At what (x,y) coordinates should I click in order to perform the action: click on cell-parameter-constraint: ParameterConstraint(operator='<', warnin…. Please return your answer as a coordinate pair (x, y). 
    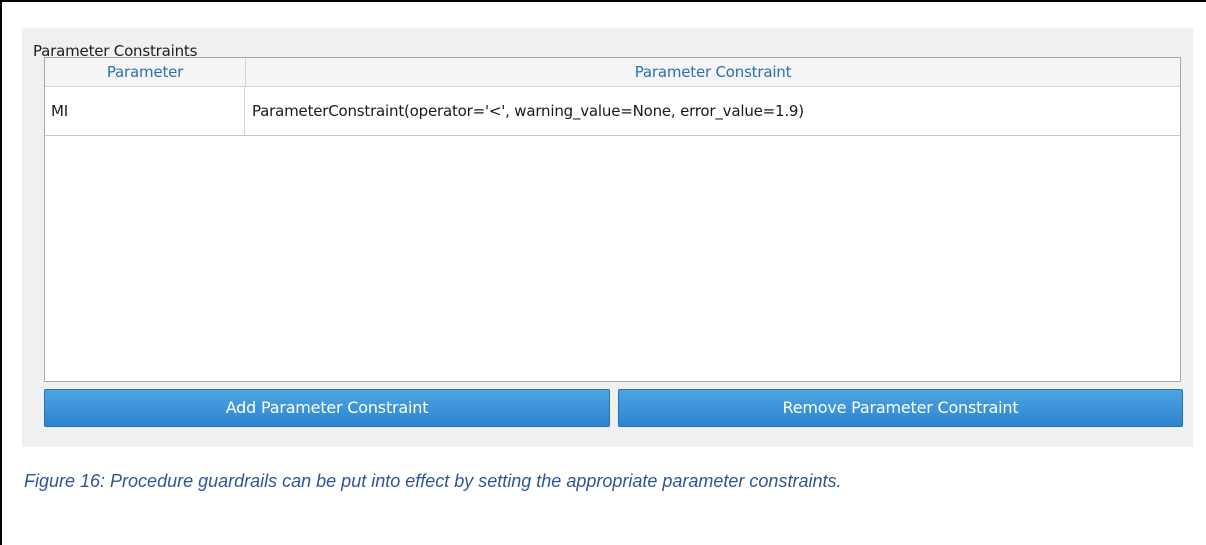
    Looking at the image, I should click on (713, 111).